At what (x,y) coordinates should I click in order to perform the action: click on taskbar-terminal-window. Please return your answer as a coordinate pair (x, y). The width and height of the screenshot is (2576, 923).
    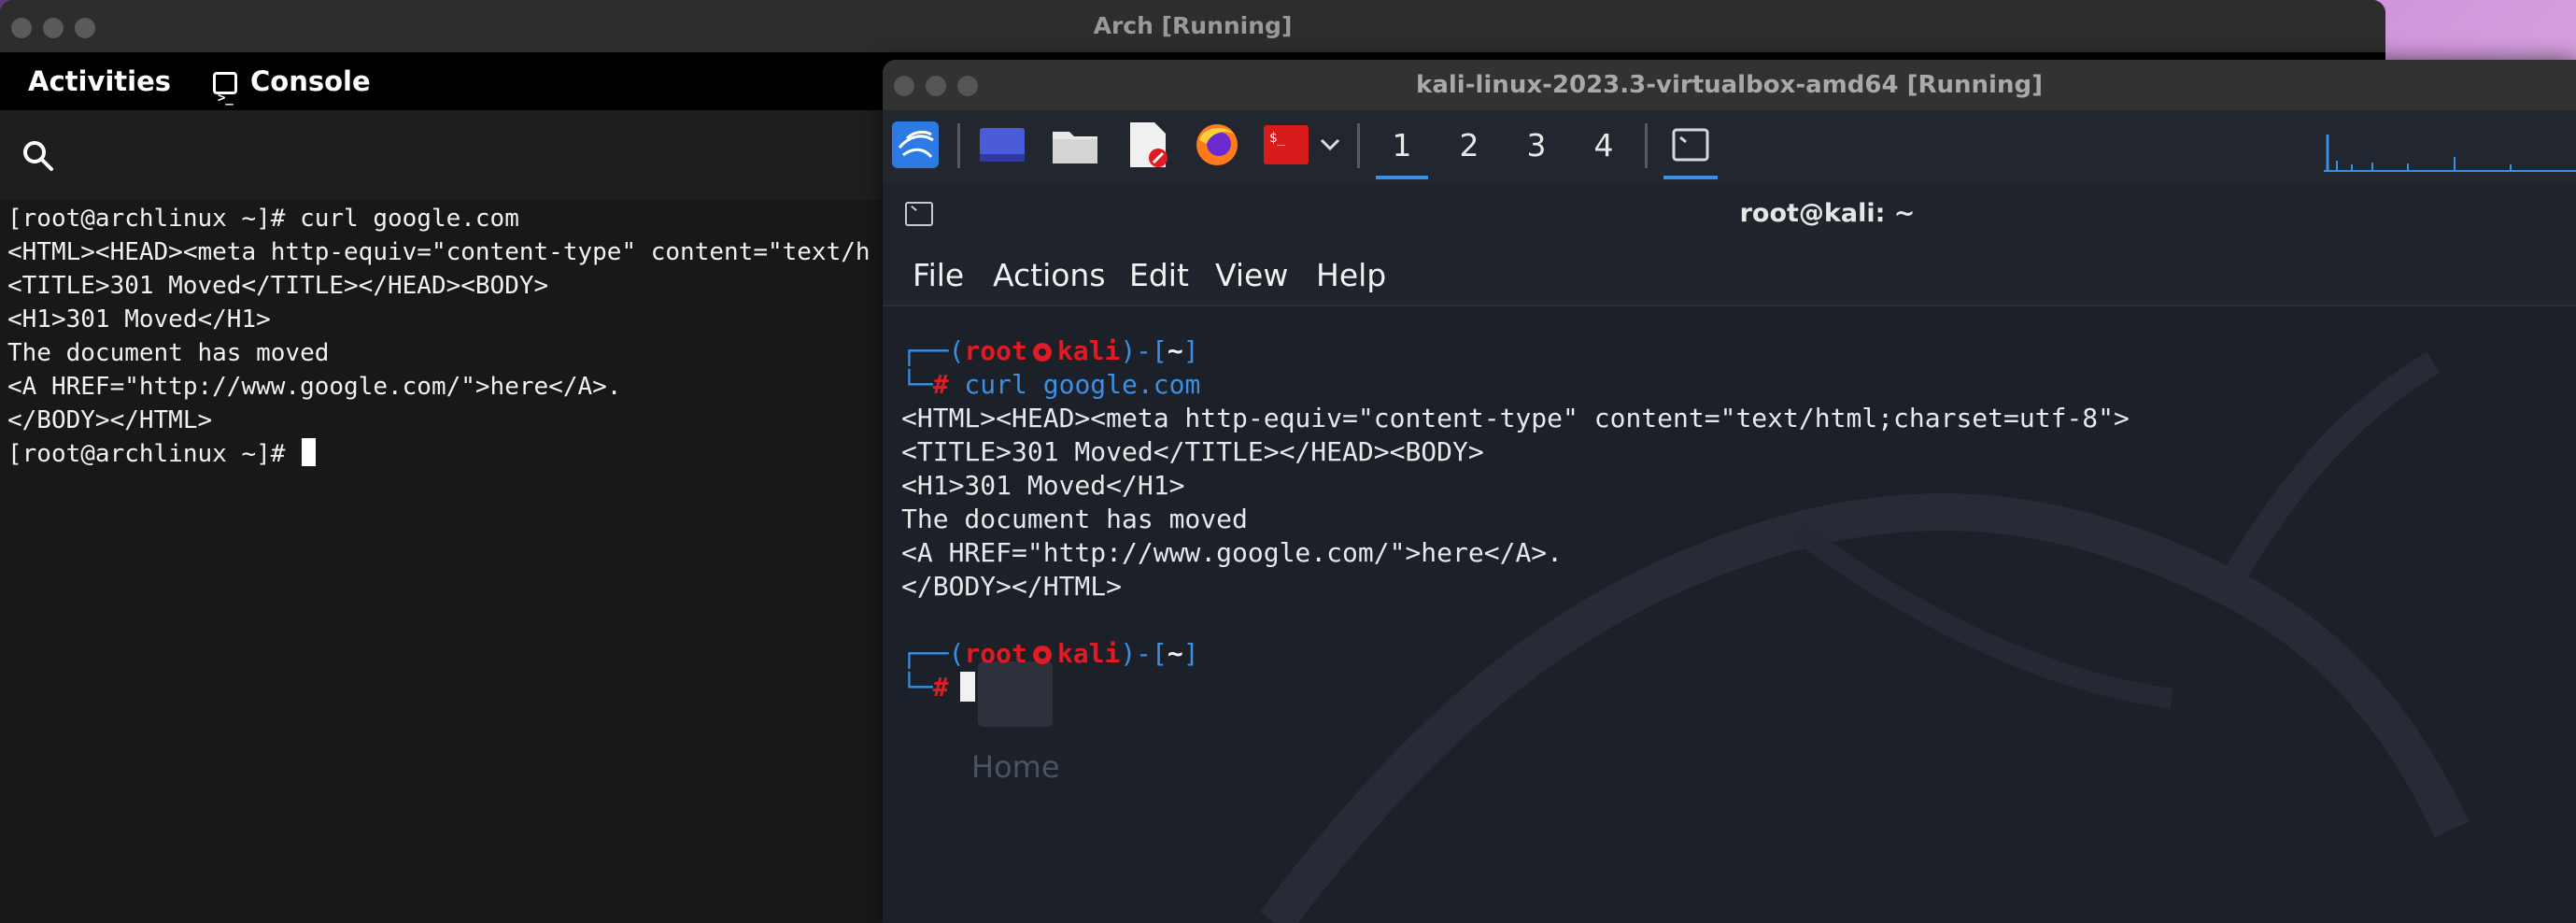
    Looking at the image, I should click on (1690, 149).